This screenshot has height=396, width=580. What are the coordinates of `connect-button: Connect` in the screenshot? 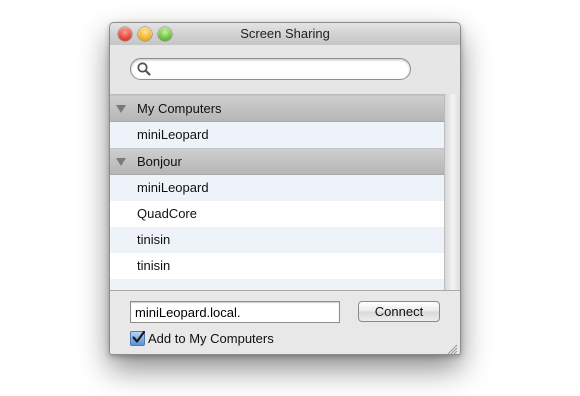 It's located at (399, 311).